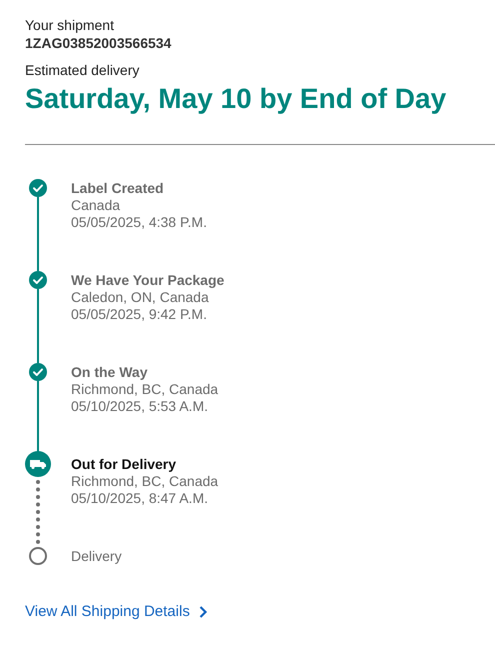  What do you see at coordinates (98, 43) in the screenshot?
I see `tracking-number: 1ZAG03852003566534` at bounding box center [98, 43].